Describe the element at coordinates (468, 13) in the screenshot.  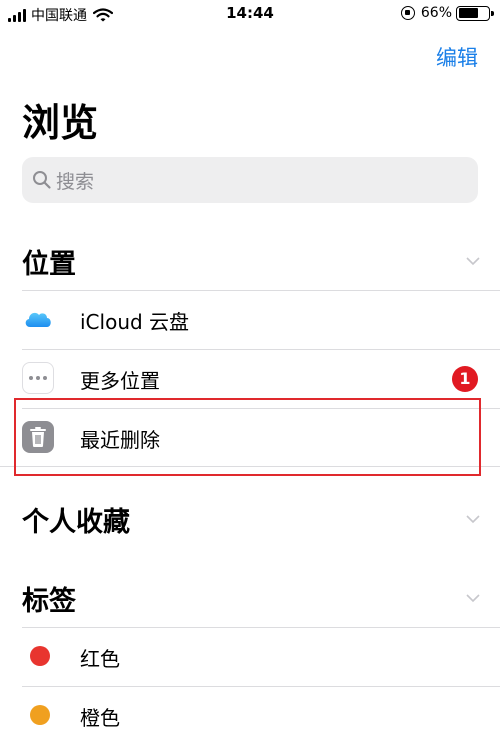
I see `battery-fill` at that location.